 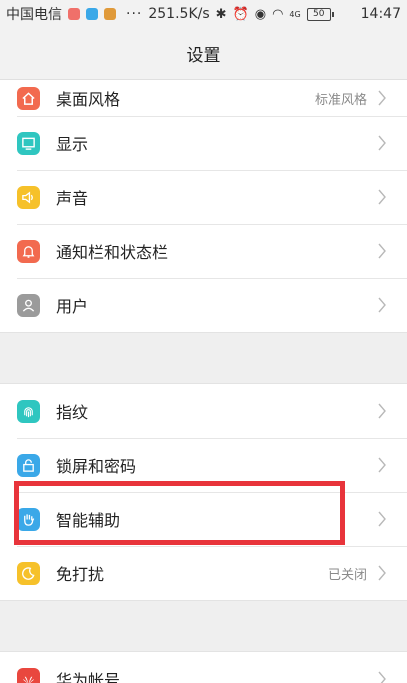 What do you see at coordinates (72, 144) in the screenshot?
I see `settings-row-label: 显示` at bounding box center [72, 144].